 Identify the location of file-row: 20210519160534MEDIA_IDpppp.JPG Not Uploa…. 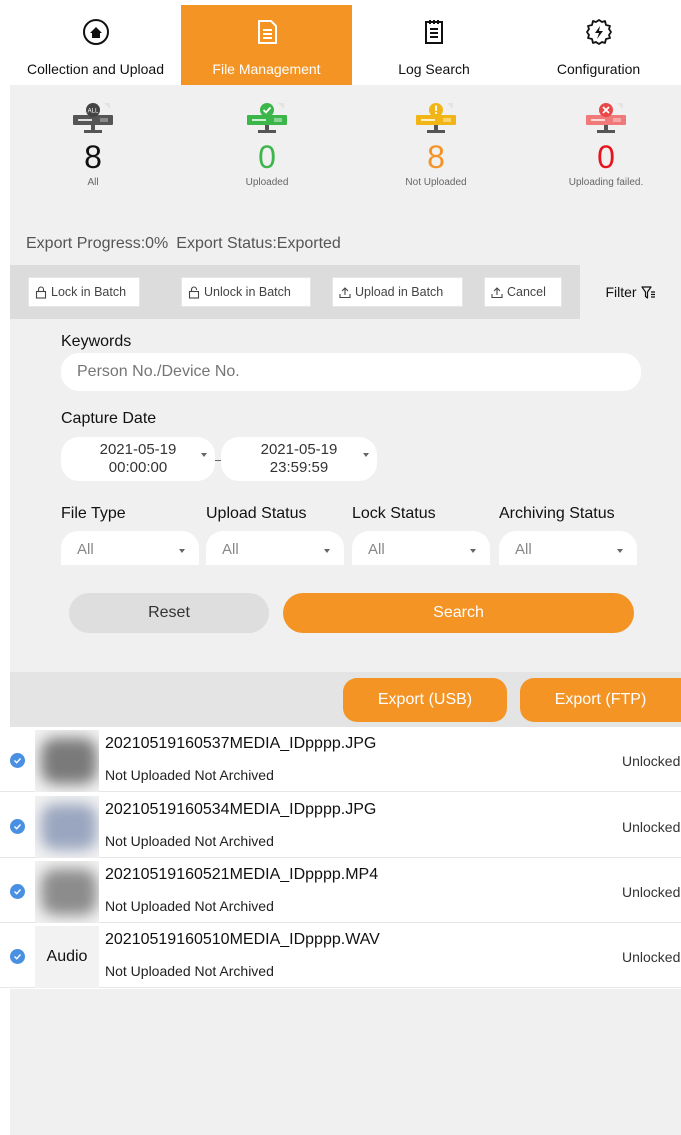
(340, 825).